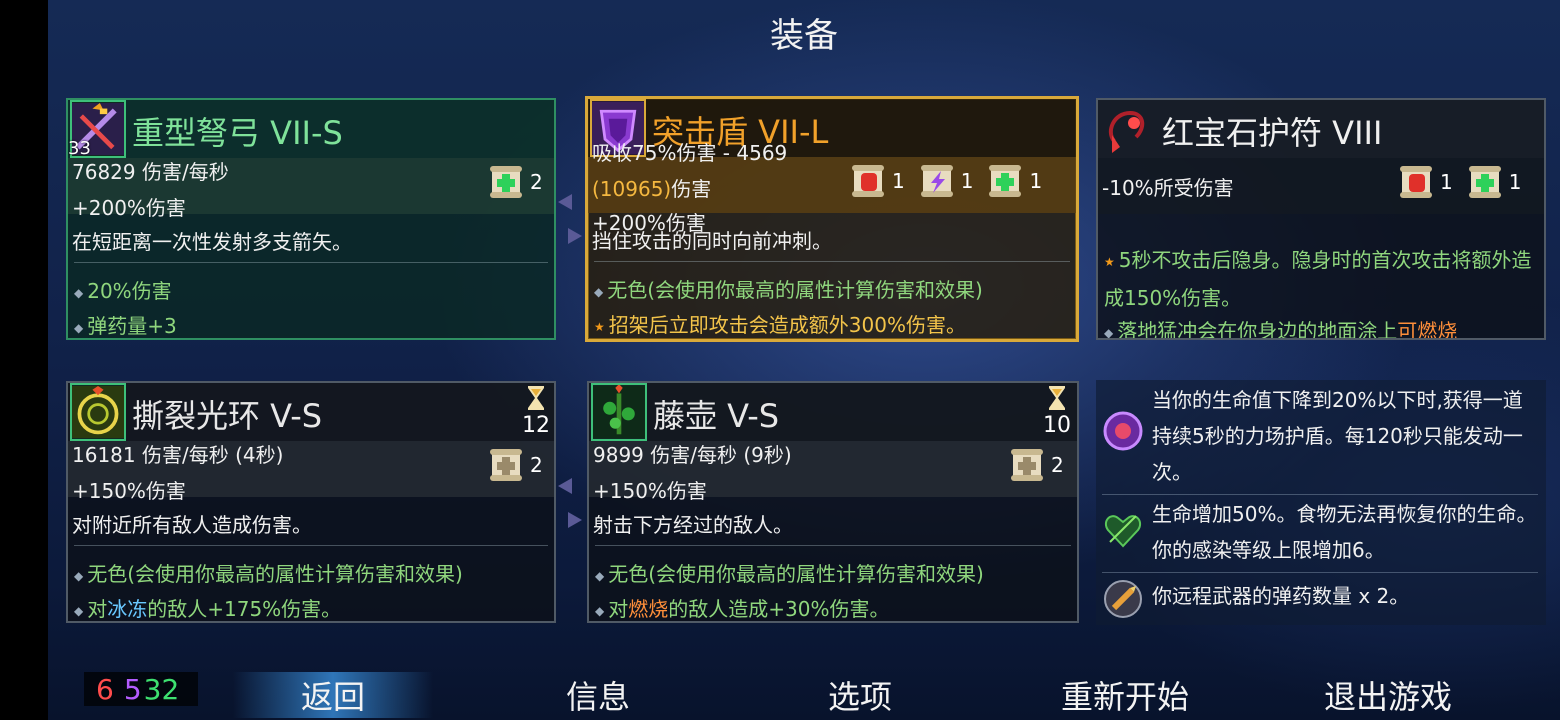  What do you see at coordinates (1123, 599) in the screenshot?
I see `ammo-icon` at bounding box center [1123, 599].